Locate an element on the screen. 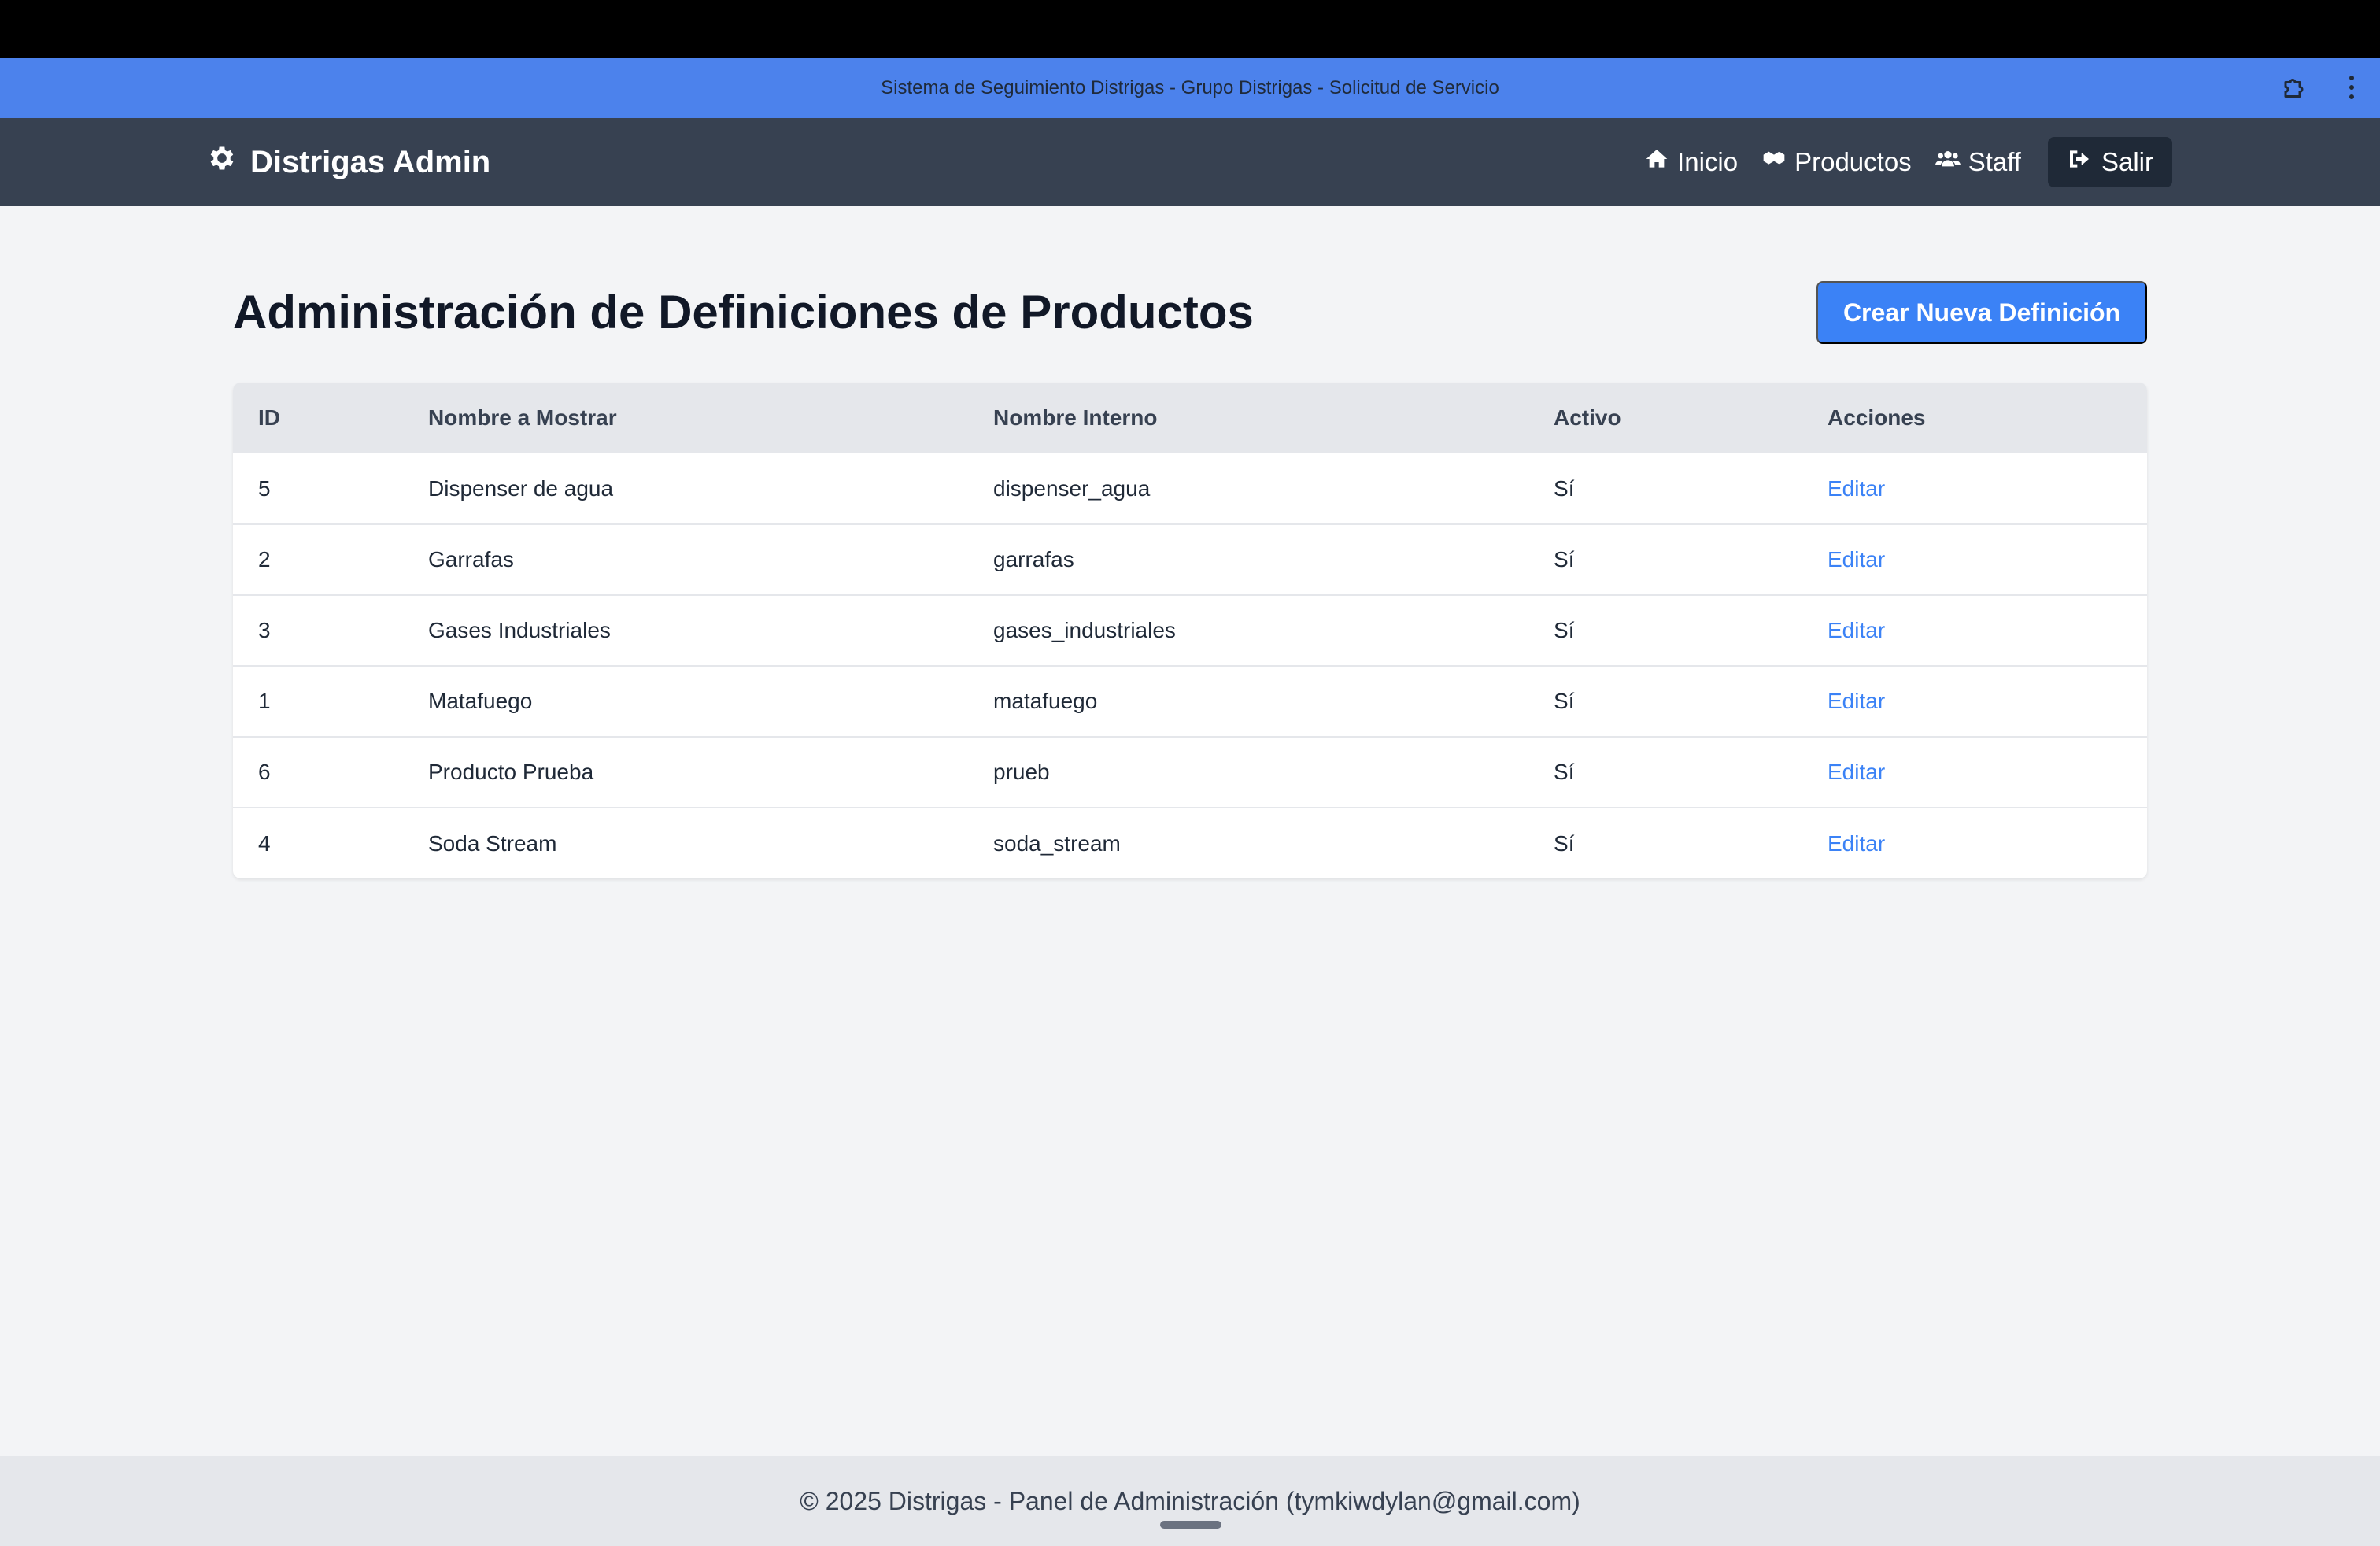 This screenshot has width=2380, height=1546. cell-id: 3 is located at coordinates (264, 630).